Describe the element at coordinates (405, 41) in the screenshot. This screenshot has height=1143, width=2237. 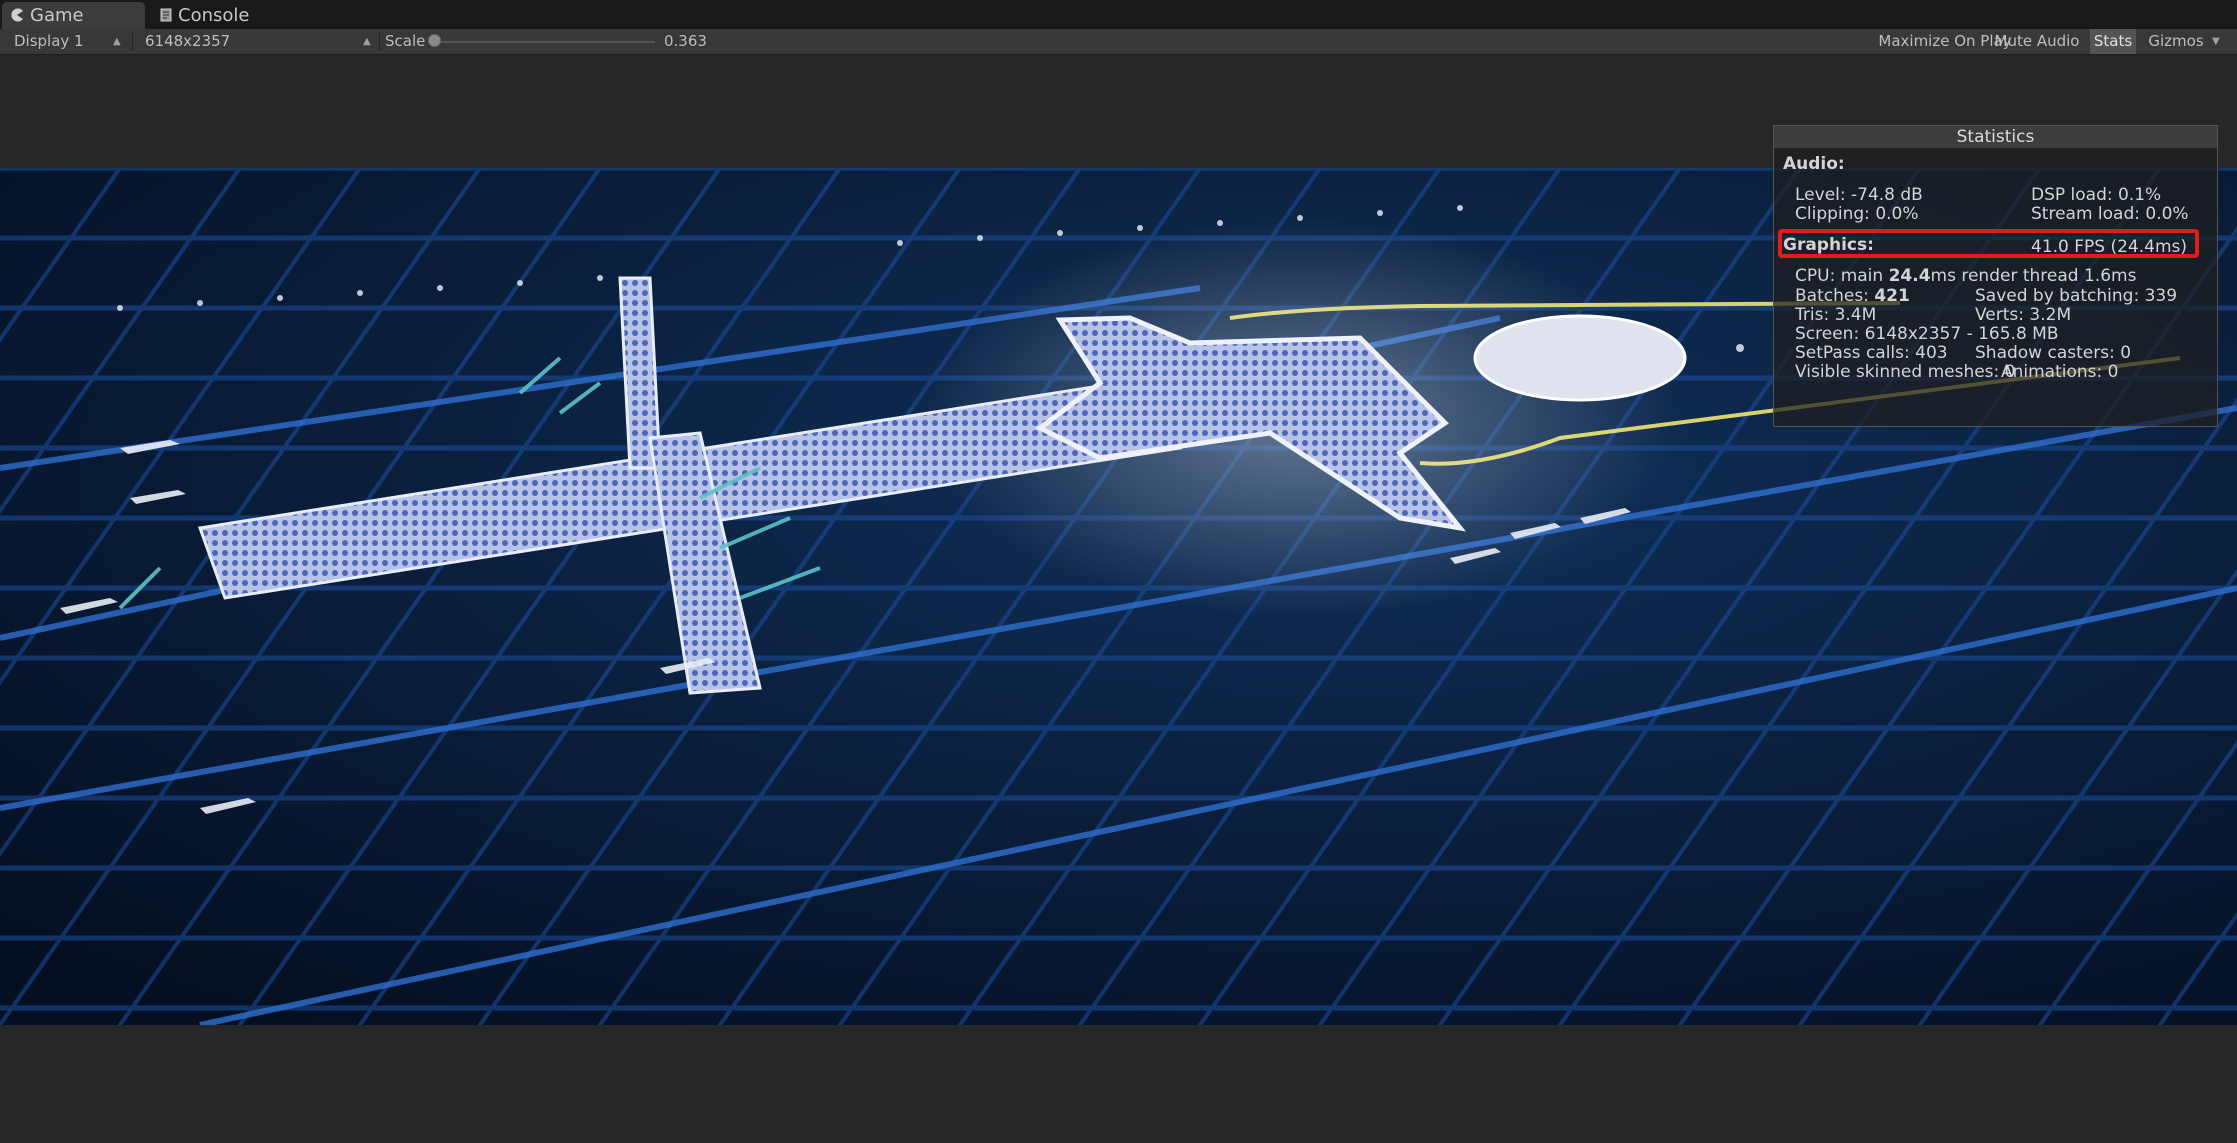
I see `scale-label: Scale` at that location.